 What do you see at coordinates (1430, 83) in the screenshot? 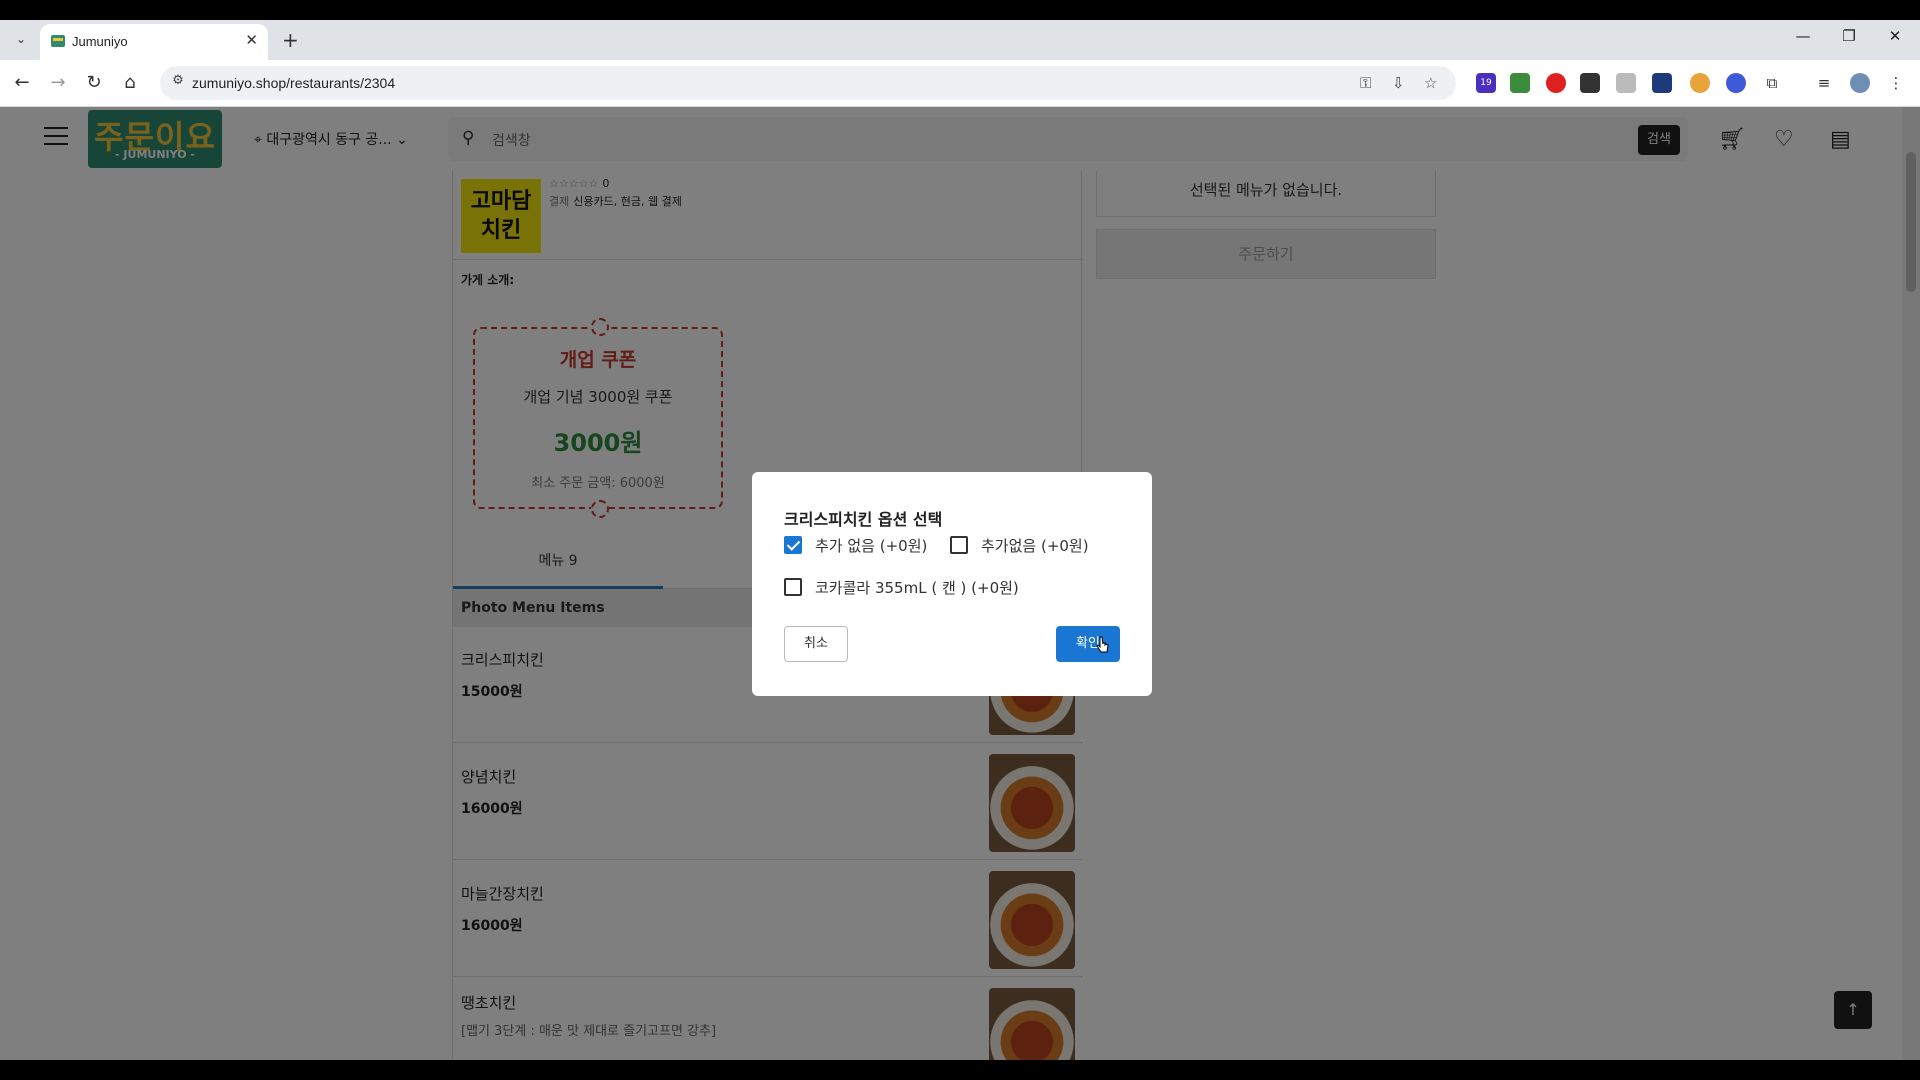
I see `bookmark-star-icon: ☆` at bounding box center [1430, 83].